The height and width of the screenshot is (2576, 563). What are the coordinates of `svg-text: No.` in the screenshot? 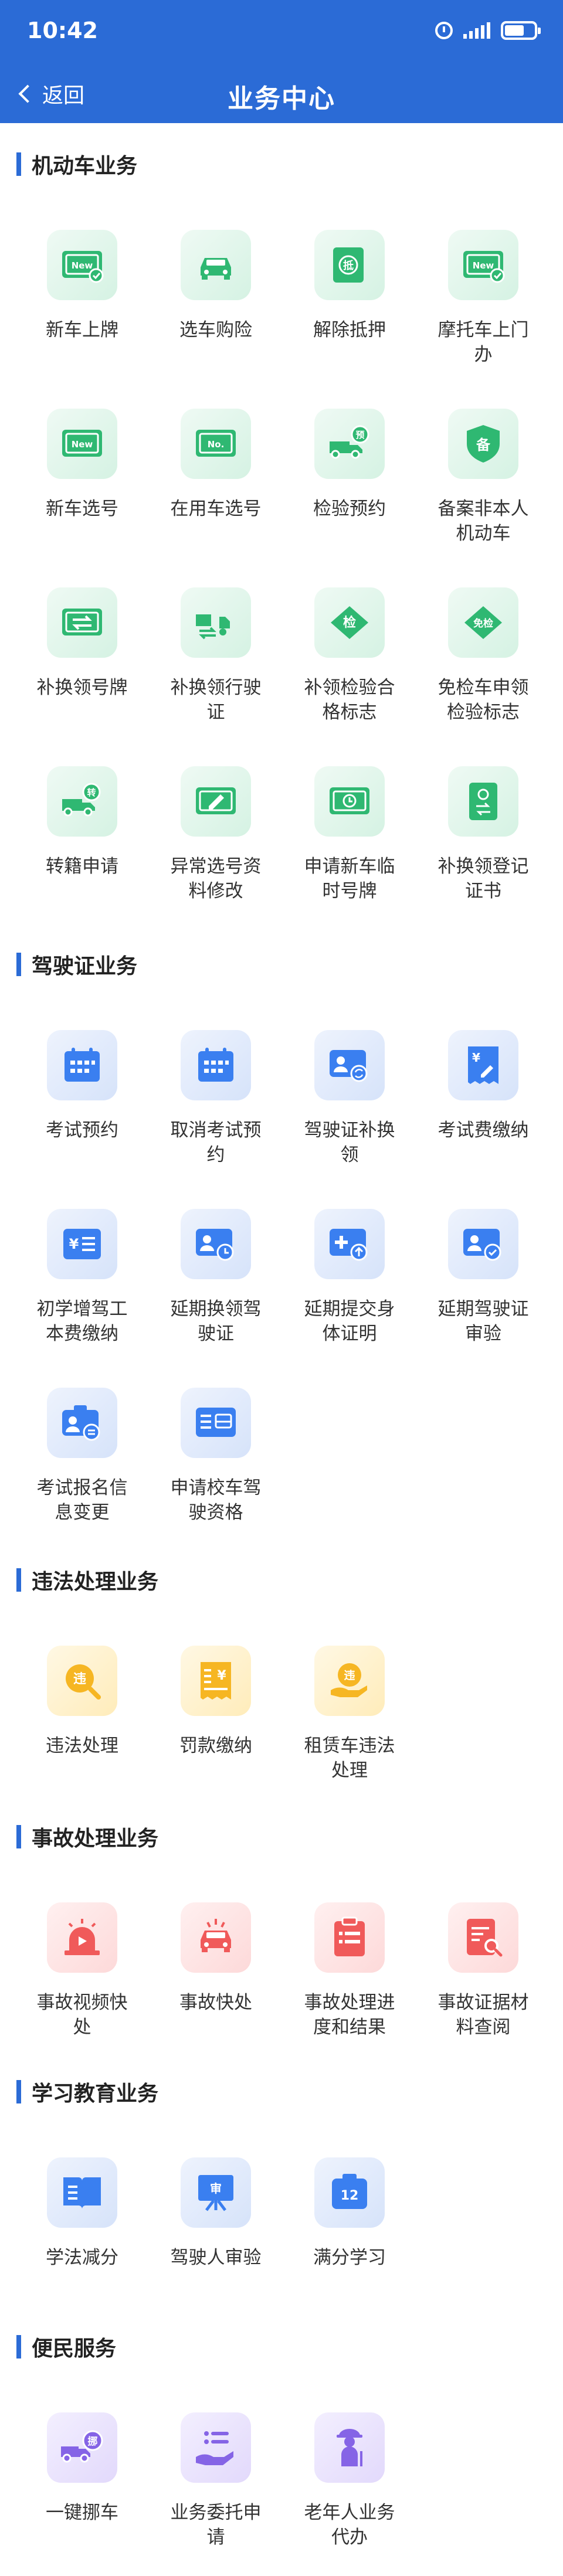 It's located at (216, 445).